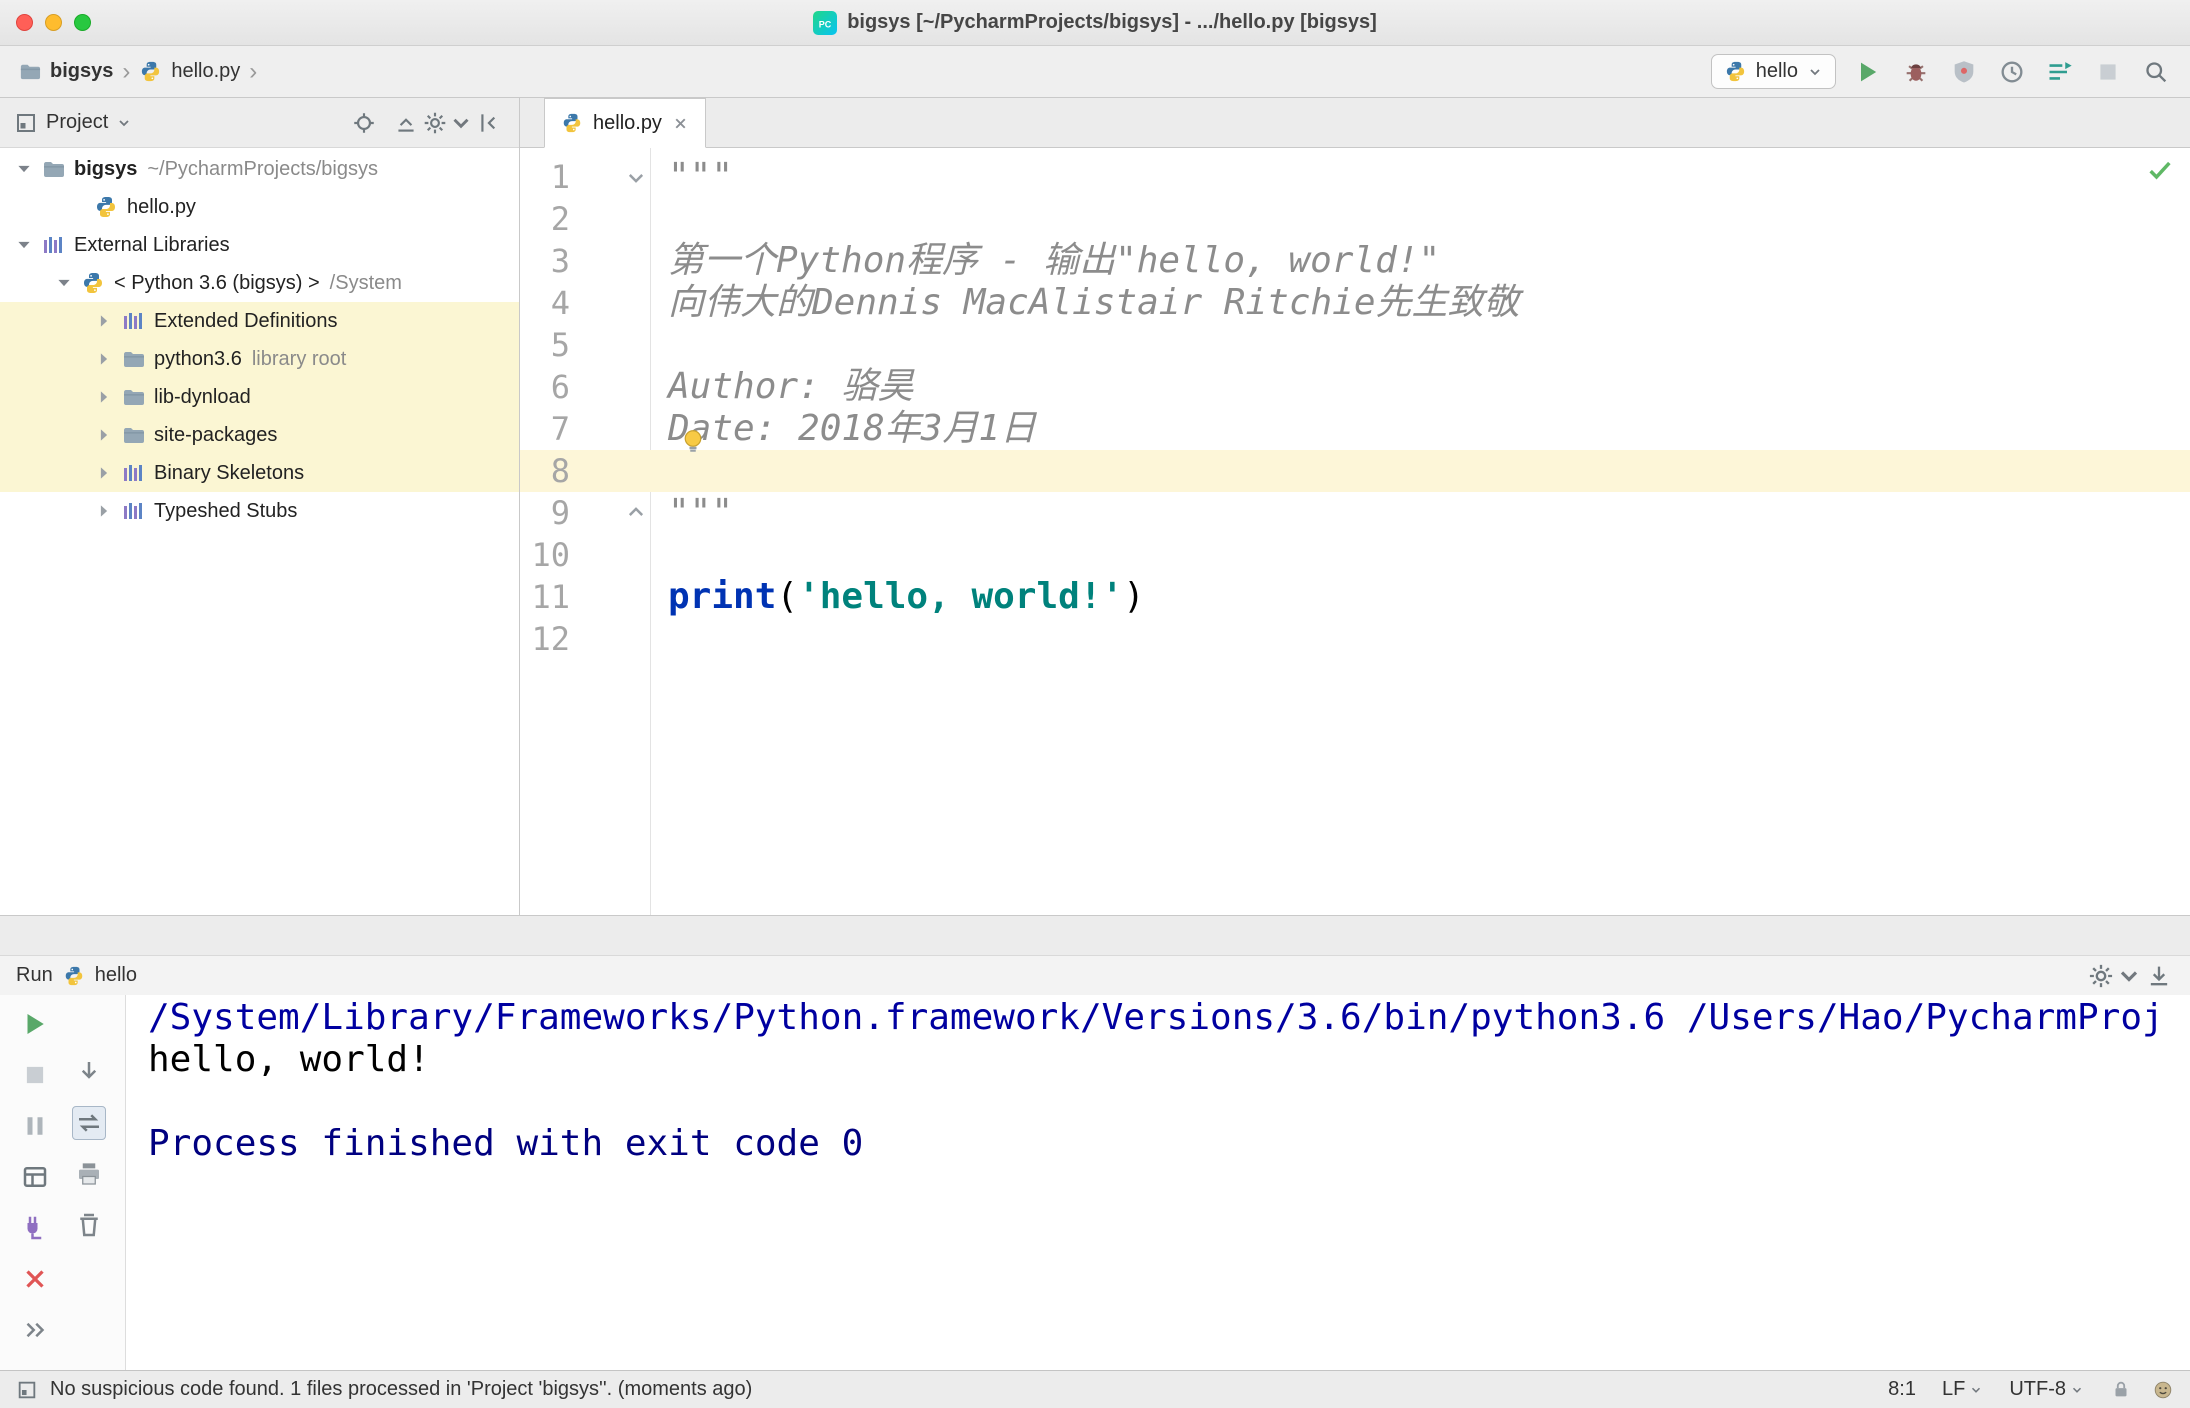  I want to click on editor-line-1: 1 """, so click(1355, 177).